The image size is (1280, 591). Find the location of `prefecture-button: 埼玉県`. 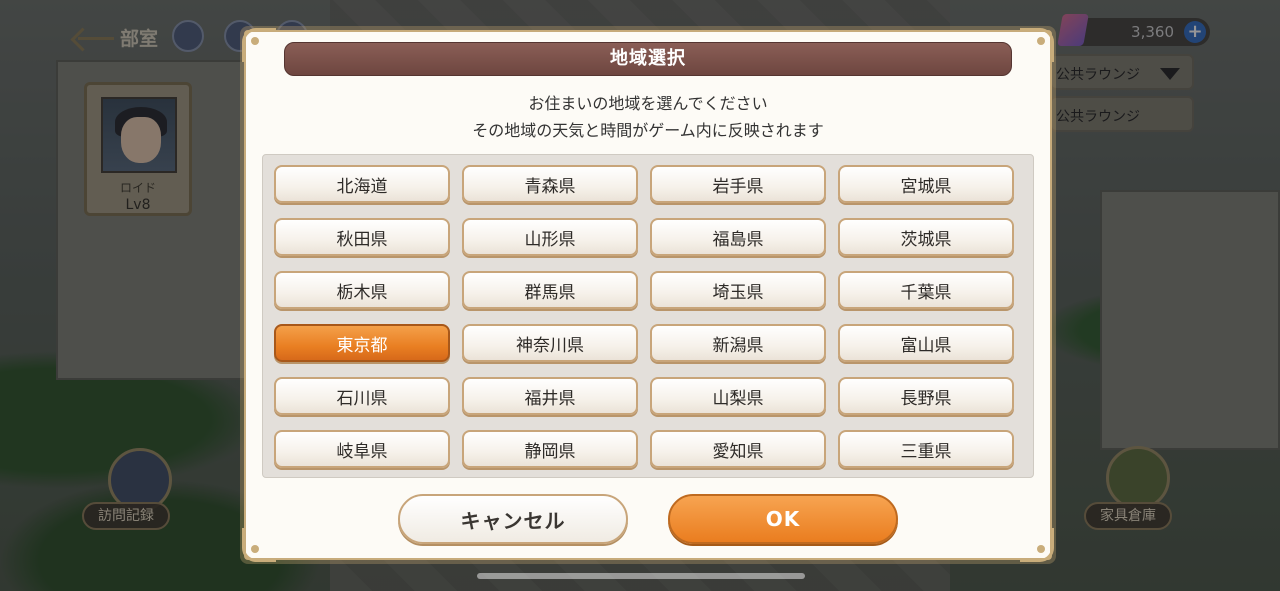

prefecture-button: 埼玉県 is located at coordinates (738, 290).